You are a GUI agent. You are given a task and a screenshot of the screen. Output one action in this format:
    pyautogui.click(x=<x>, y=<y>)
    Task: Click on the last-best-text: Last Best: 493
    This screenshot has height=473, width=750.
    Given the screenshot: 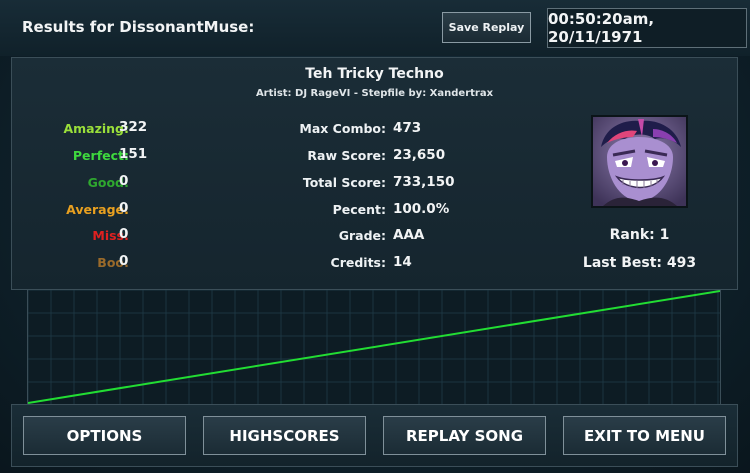 What is the action you would take?
    pyautogui.click(x=639, y=263)
    